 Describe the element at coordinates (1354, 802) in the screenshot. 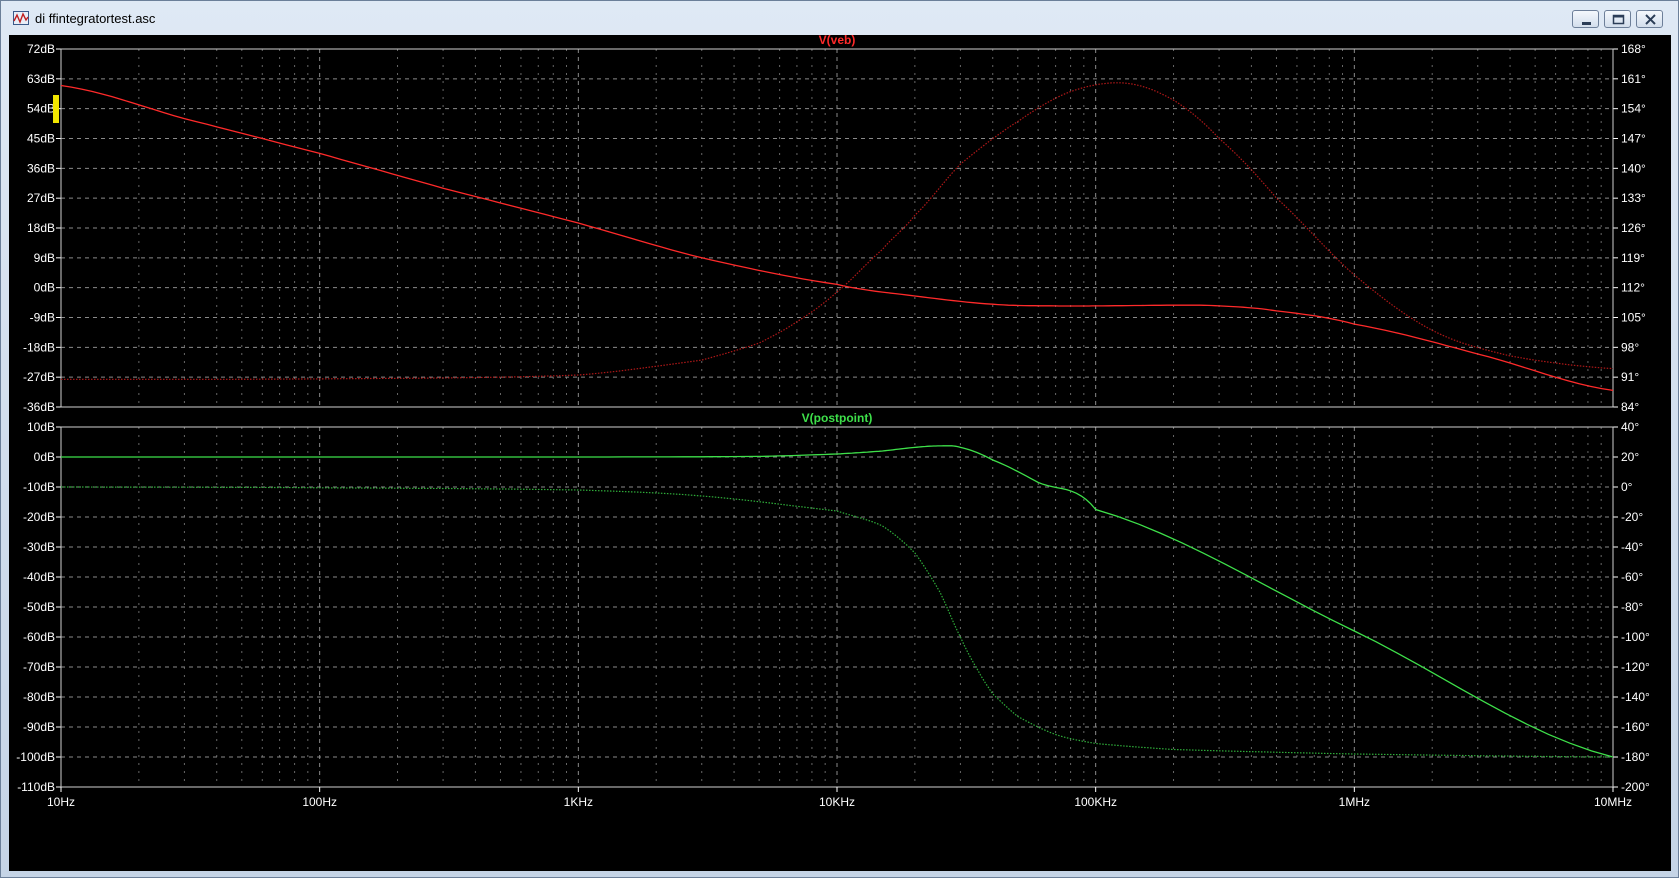

I see `x-tick-label: 1MHz` at that location.